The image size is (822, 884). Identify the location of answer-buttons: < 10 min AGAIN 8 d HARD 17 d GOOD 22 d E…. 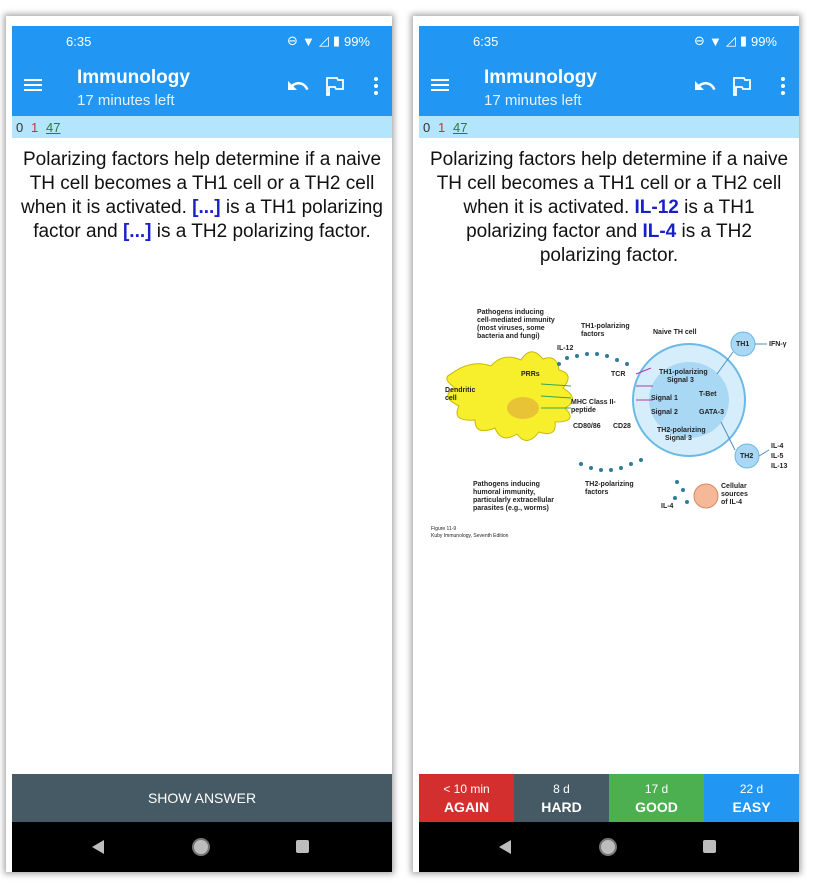
(609, 798).